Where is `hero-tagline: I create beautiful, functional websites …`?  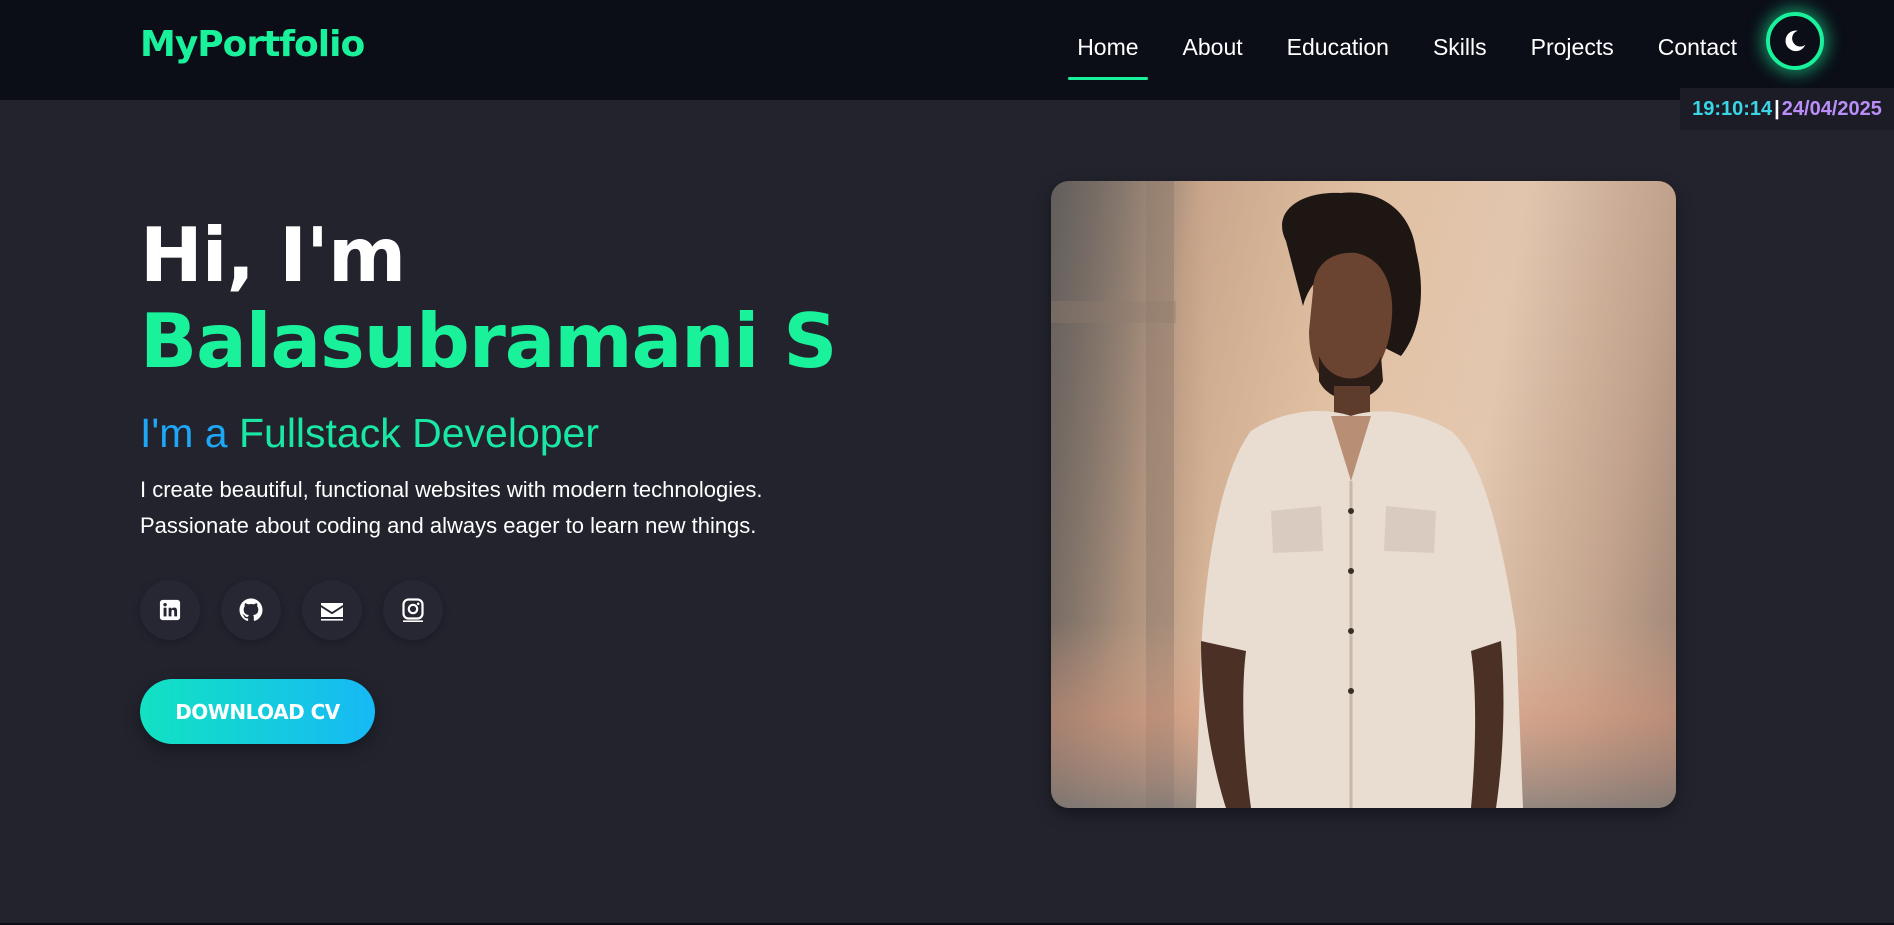 hero-tagline: I create beautiful, functional websites … is located at coordinates (530, 508).